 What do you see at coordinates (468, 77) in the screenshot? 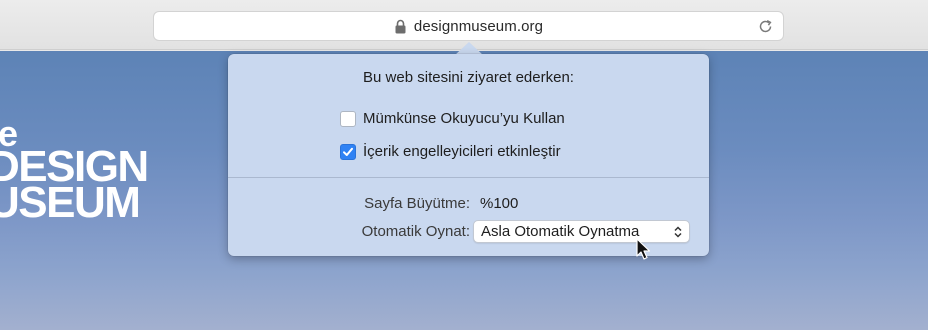
I see `popover-title: Bu web sitesini ziyaret ederken:` at bounding box center [468, 77].